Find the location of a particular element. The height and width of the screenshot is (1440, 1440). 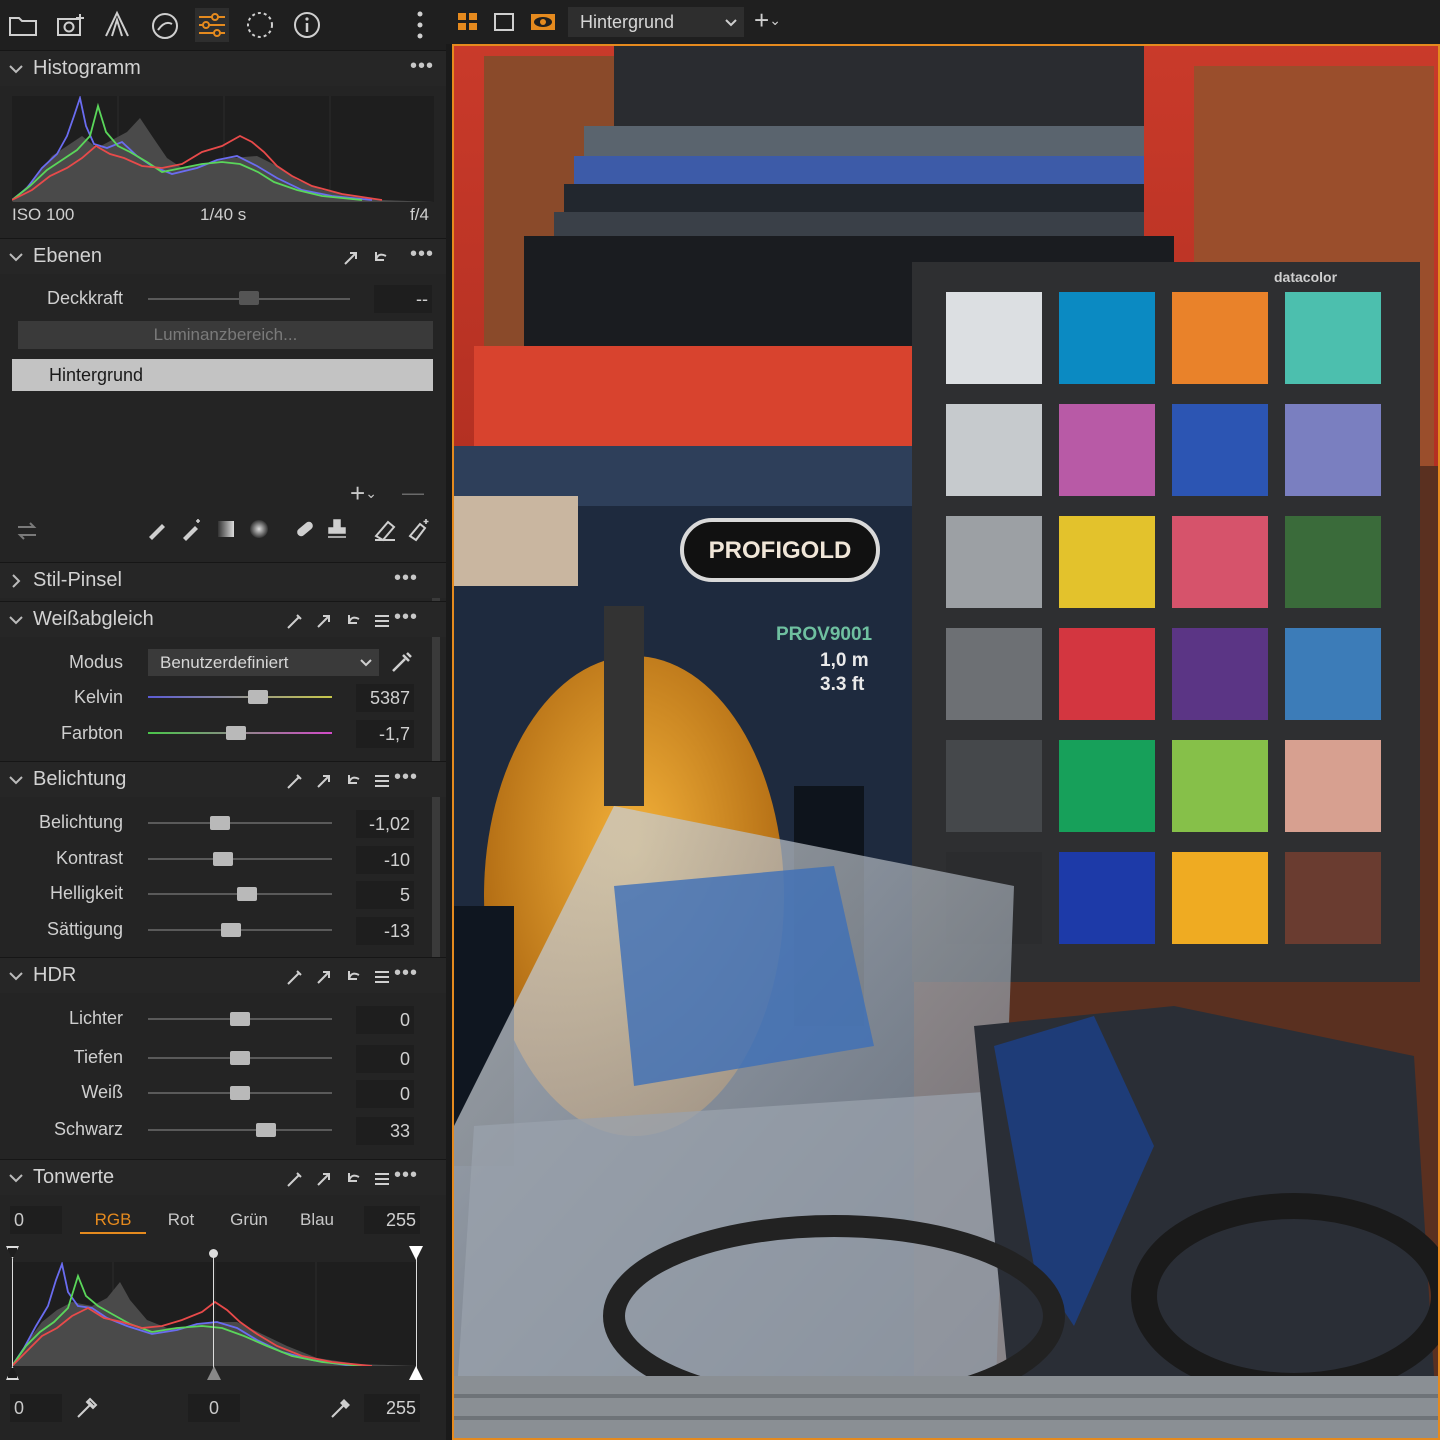

kelvin-slider-track is located at coordinates (240, 697).